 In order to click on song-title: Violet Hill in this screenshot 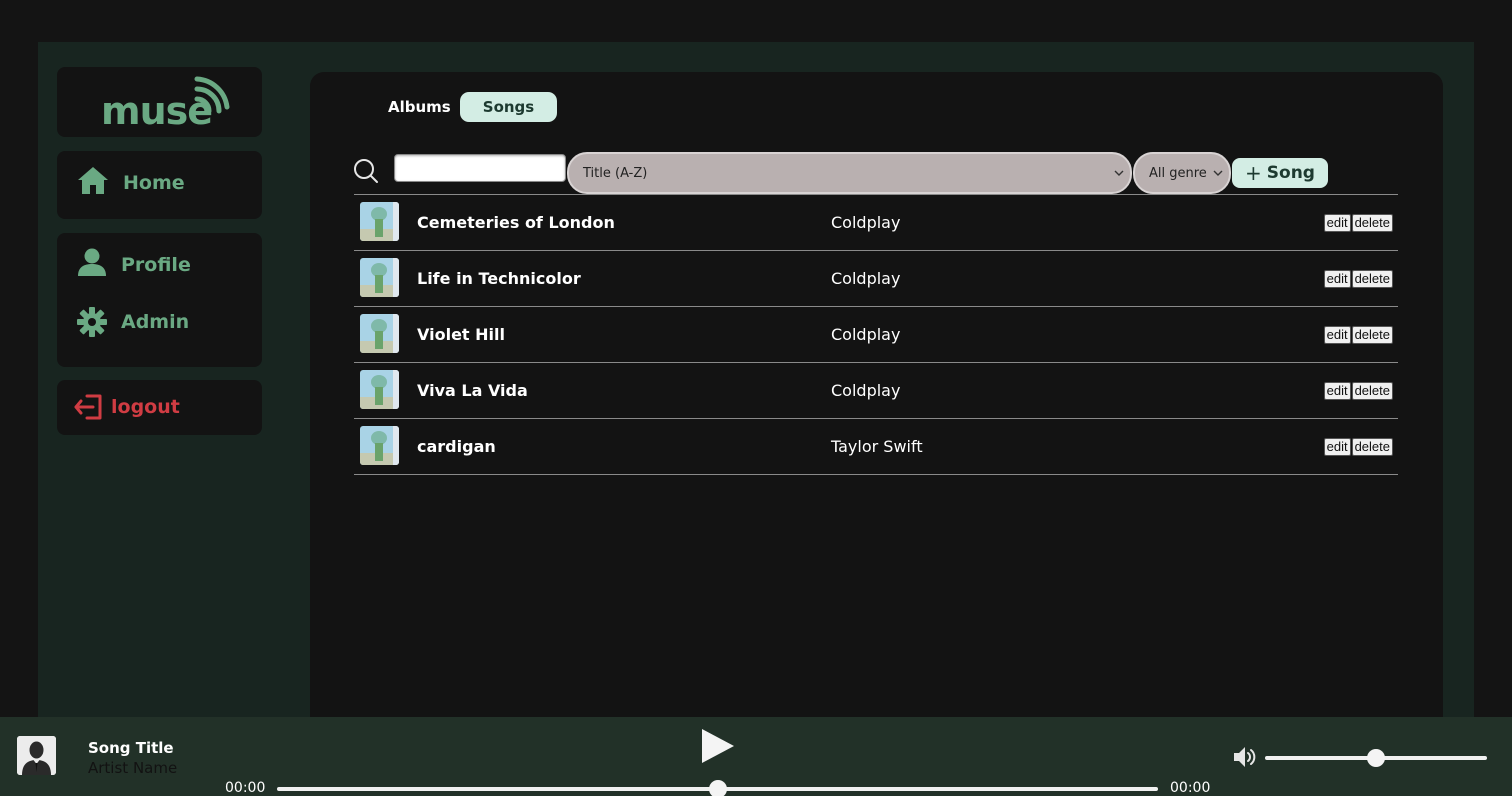, I will do `click(461, 334)`.